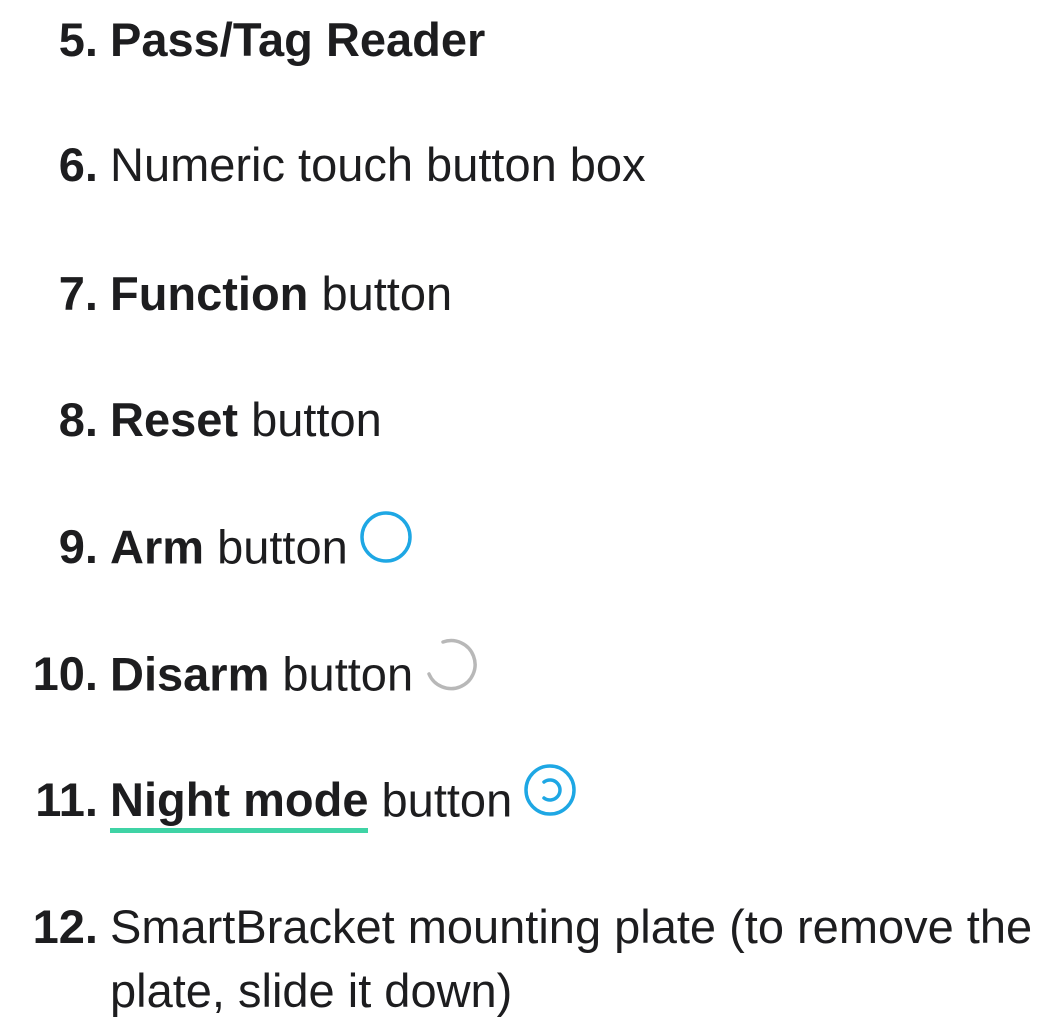 This screenshot has height=1036, width=1064. I want to click on item-number: 6., so click(78, 164).